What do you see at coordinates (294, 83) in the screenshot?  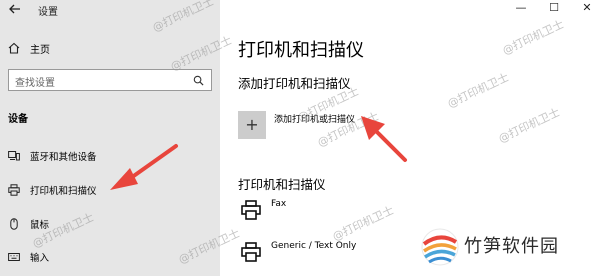 I see `add-section-heading: 添加打印机和扫描仪` at bounding box center [294, 83].